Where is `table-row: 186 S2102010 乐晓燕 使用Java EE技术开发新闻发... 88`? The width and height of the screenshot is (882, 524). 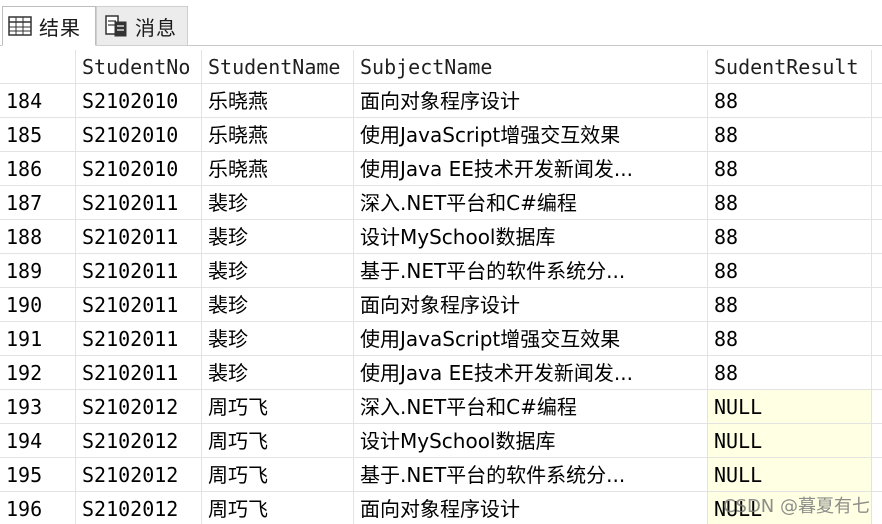
table-row: 186 S2102010 乐晓燕 使用Java EE技术开发新闻发... 88 is located at coordinates (441, 169).